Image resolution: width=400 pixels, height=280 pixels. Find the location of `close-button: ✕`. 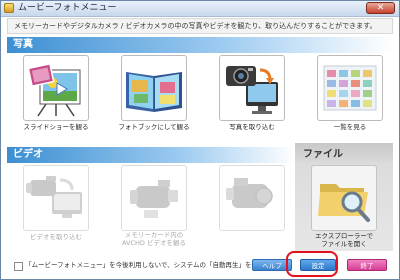

close-button: ✕ is located at coordinates (380, 8).